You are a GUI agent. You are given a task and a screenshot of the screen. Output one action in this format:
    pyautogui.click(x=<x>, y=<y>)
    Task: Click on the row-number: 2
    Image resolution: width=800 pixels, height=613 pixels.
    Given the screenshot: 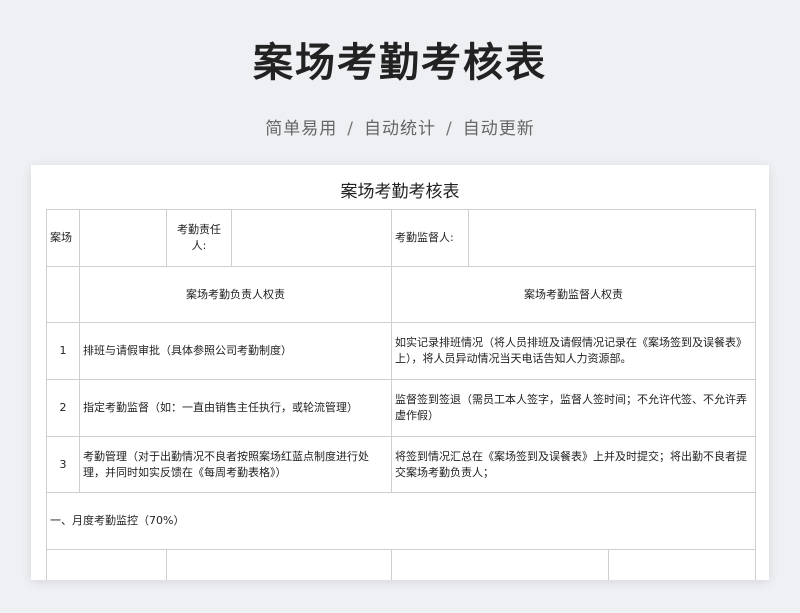 What is the action you would take?
    pyautogui.click(x=63, y=408)
    